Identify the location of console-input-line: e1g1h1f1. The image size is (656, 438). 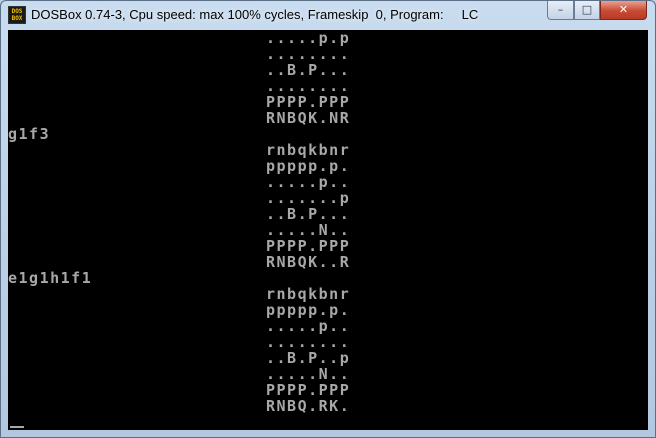
(50, 278).